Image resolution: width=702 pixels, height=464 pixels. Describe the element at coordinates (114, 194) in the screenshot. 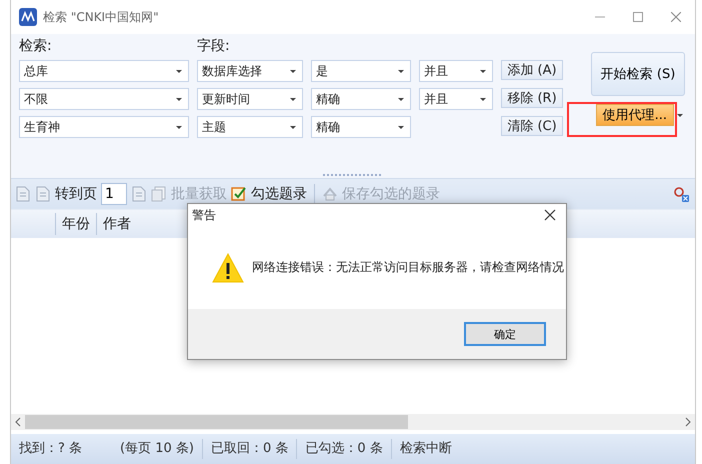

I see `page-field: 1` at that location.